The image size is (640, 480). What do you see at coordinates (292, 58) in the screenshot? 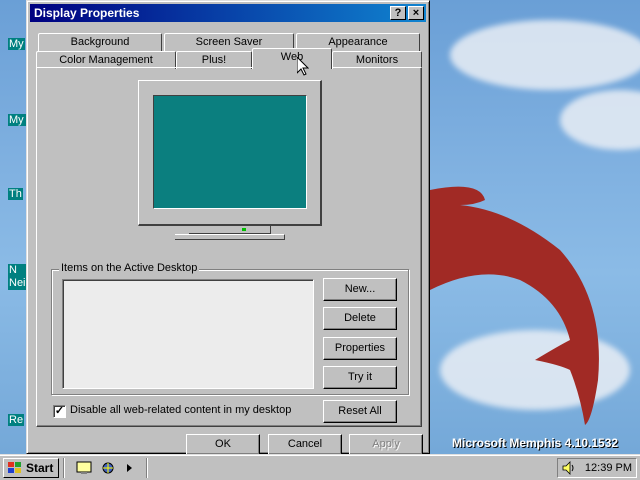
I see `tab-web: Web` at bounding box center [292, 58].